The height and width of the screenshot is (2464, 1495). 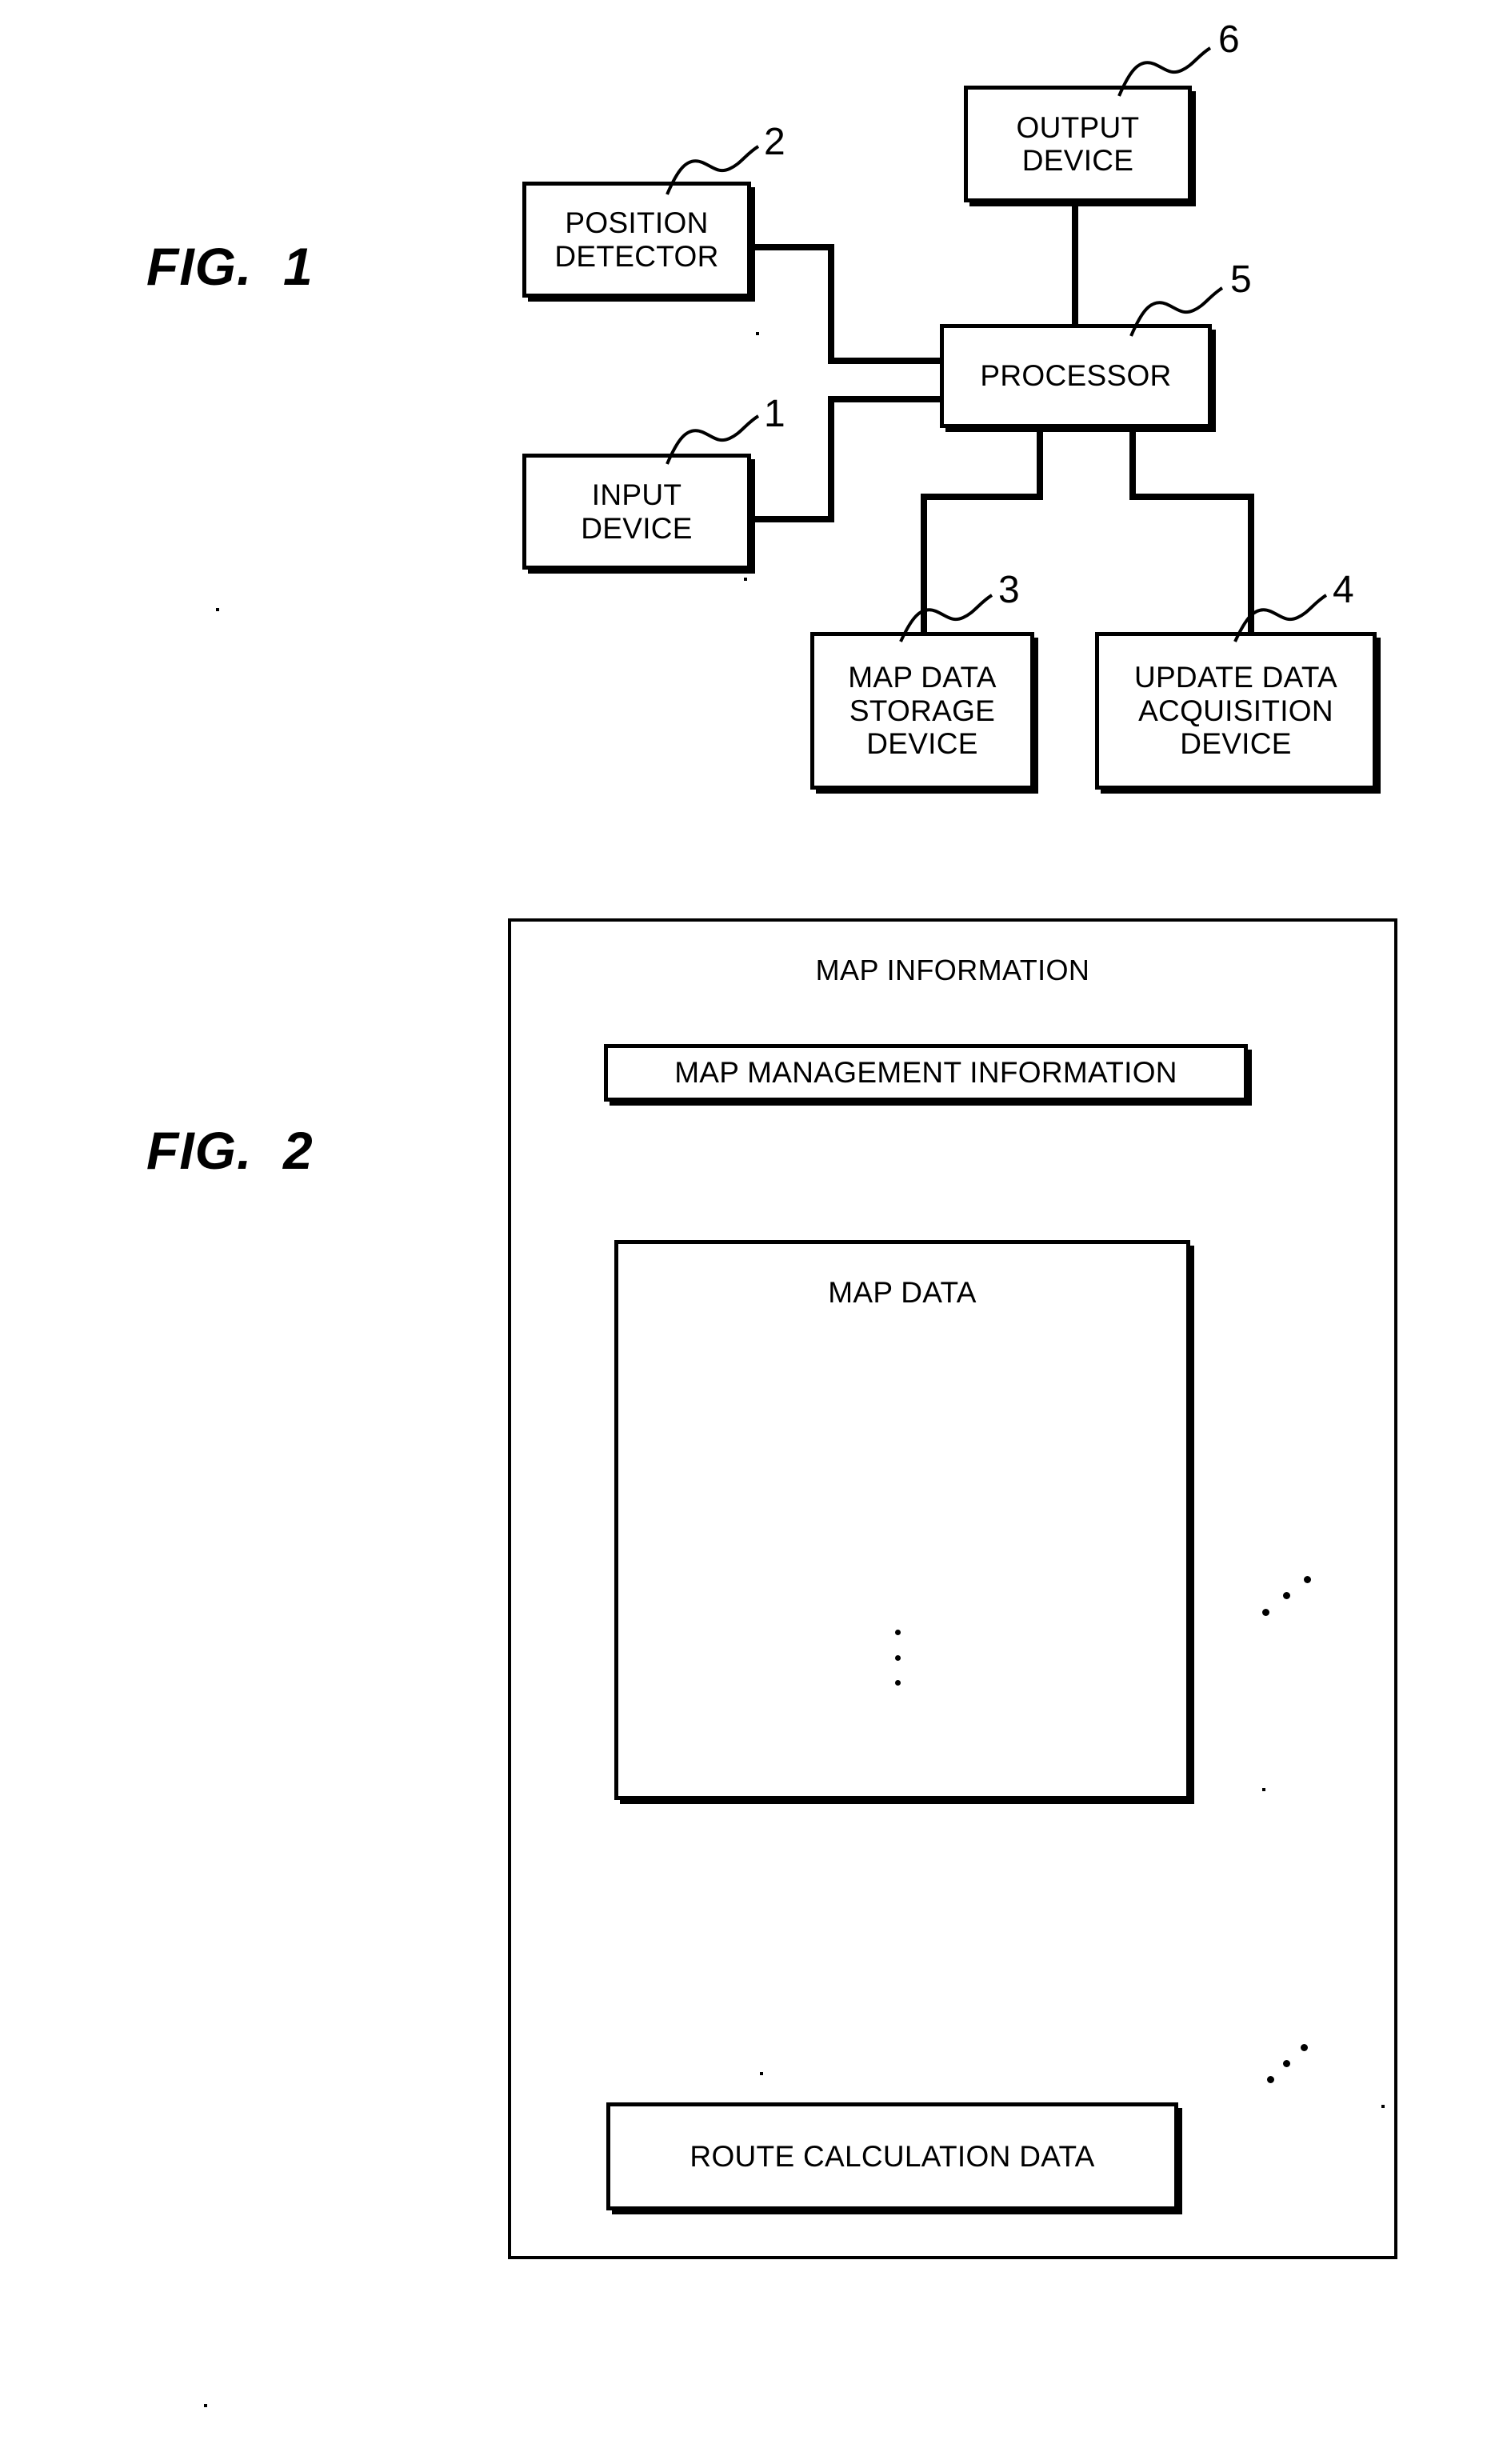 I want to click on node-label: INPUT DEVICE, so click(x=637, y=511).